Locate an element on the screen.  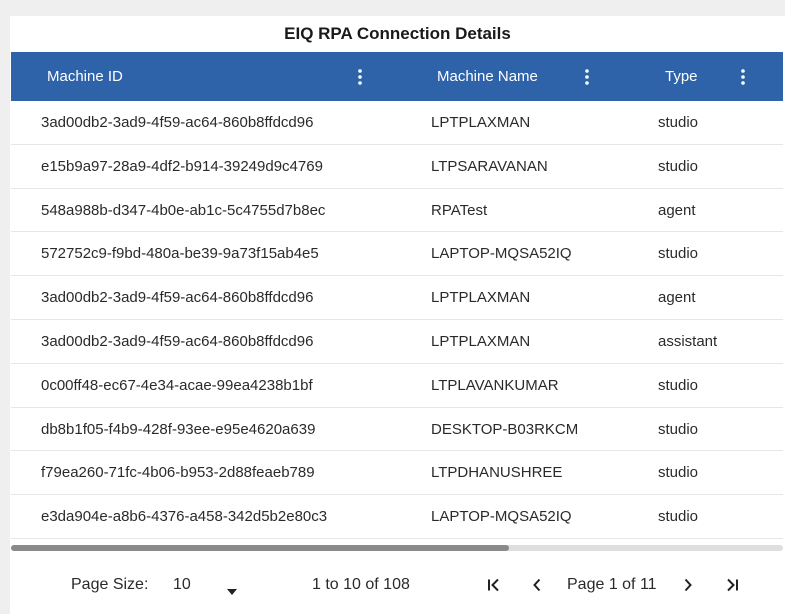
machine-name-cell: DESKTOP-B03RKCM is located at coordinates (505, 429).